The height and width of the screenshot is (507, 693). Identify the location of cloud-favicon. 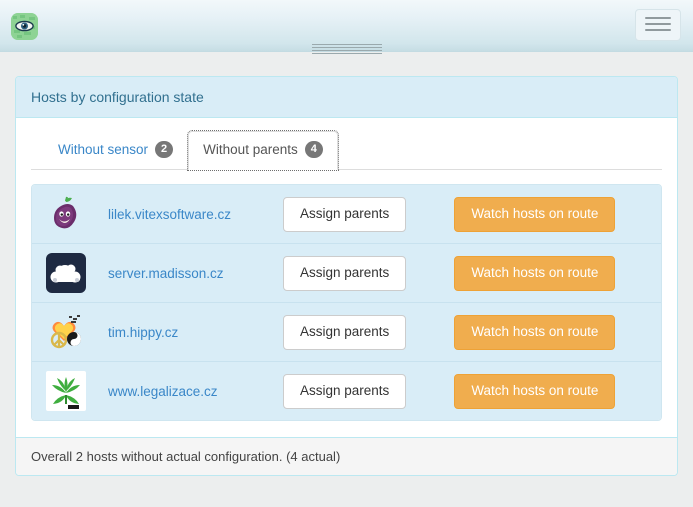
(66, 273).